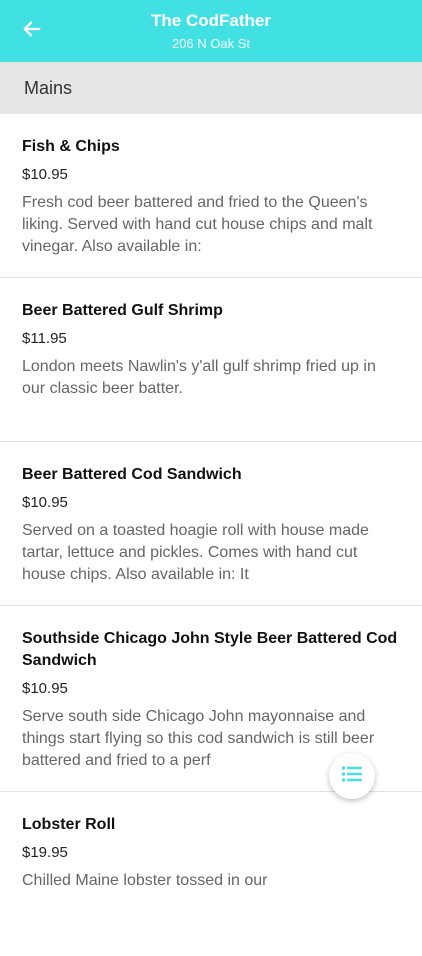 Image resolution: width=422 pixels, height=956 pixels. Describe the element at coordinates (211, 43) in the screenshot. I see `restaurant-address: 206 N Oak St` at that location.